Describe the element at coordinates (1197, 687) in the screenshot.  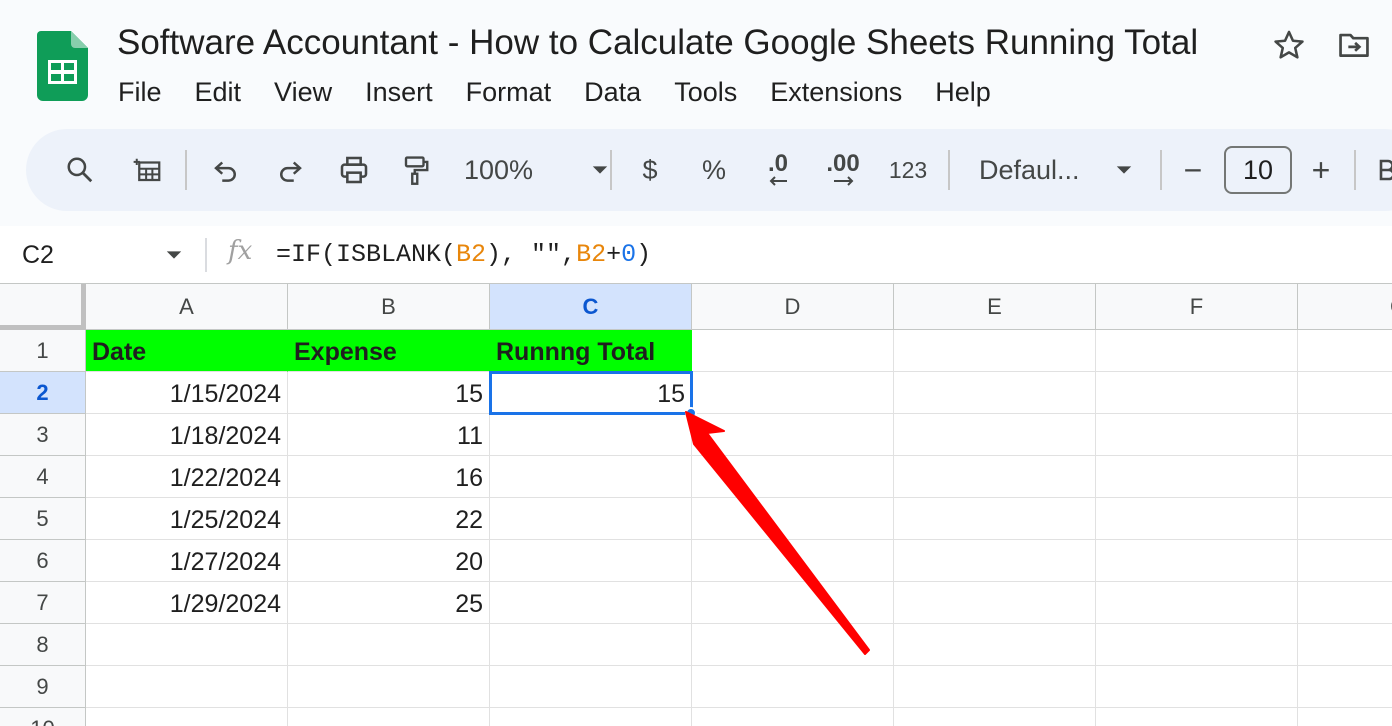
I see `cell-f9` at that location.